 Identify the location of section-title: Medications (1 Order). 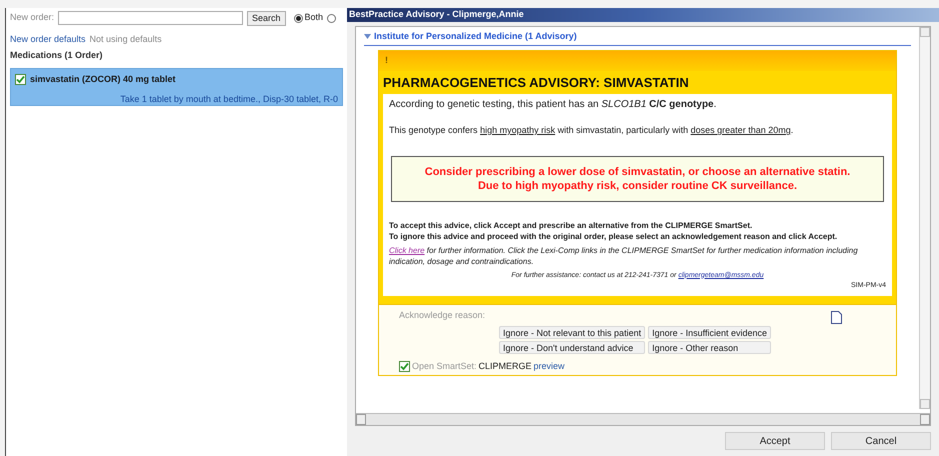
(56, 55).